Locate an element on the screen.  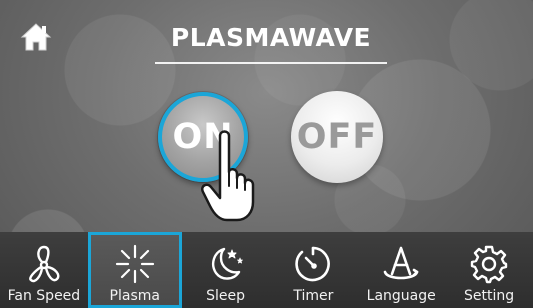
home-icon is located at coordinates (36, 37).